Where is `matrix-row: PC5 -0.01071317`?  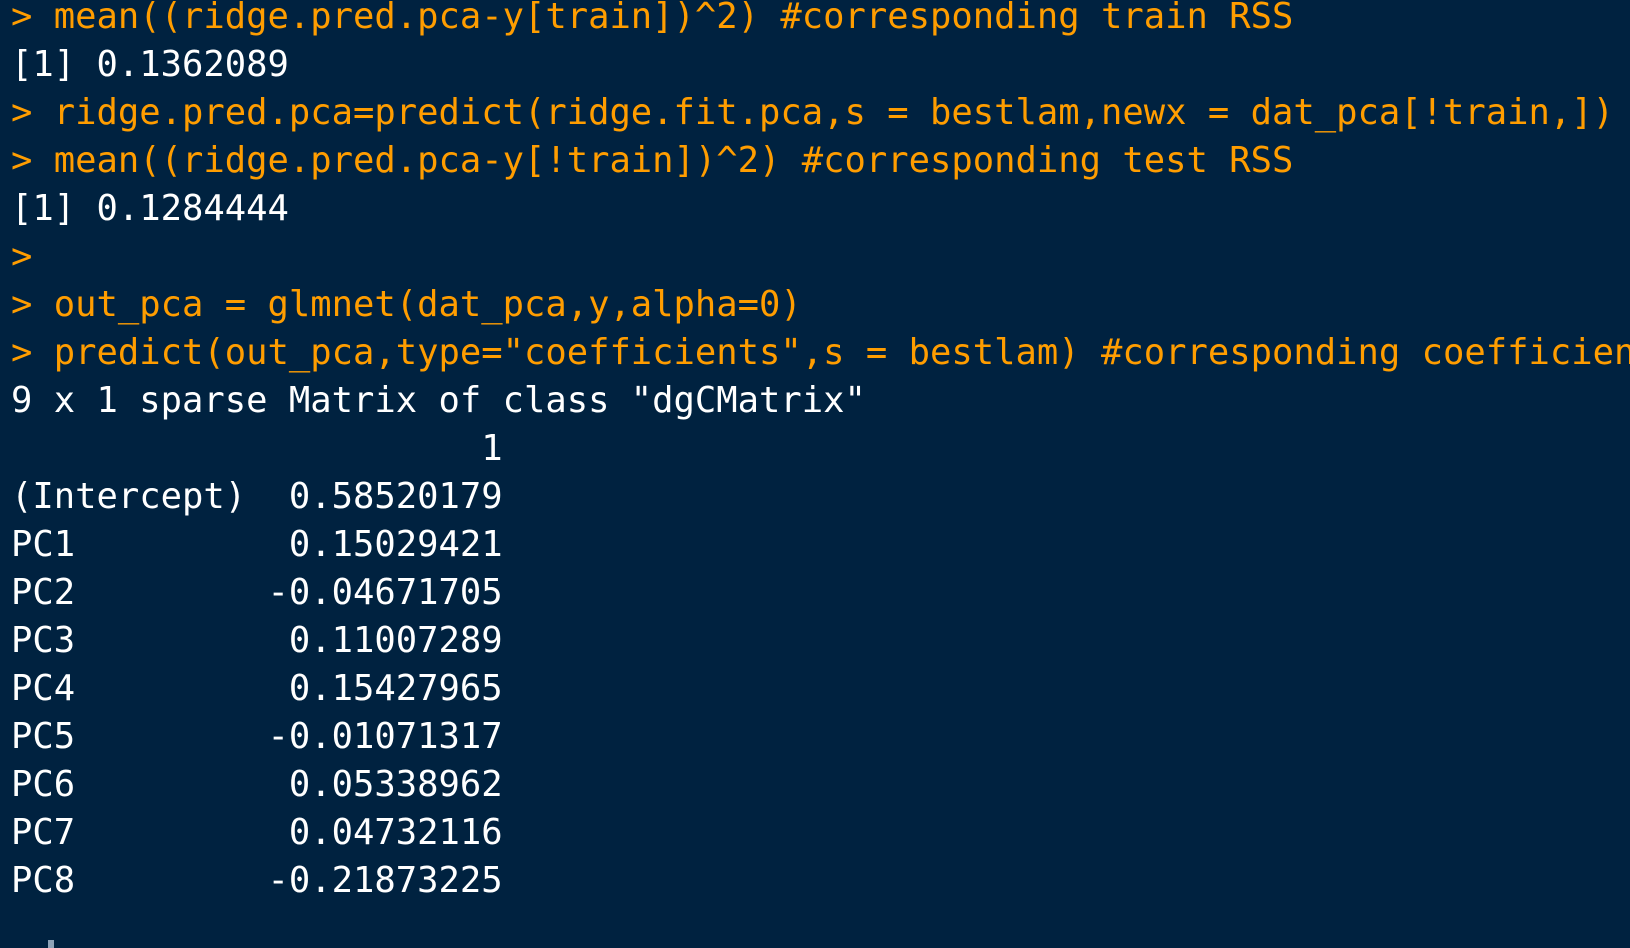
matrix-row: PC5 -0.01071317 is located at coordinates (257, 736).